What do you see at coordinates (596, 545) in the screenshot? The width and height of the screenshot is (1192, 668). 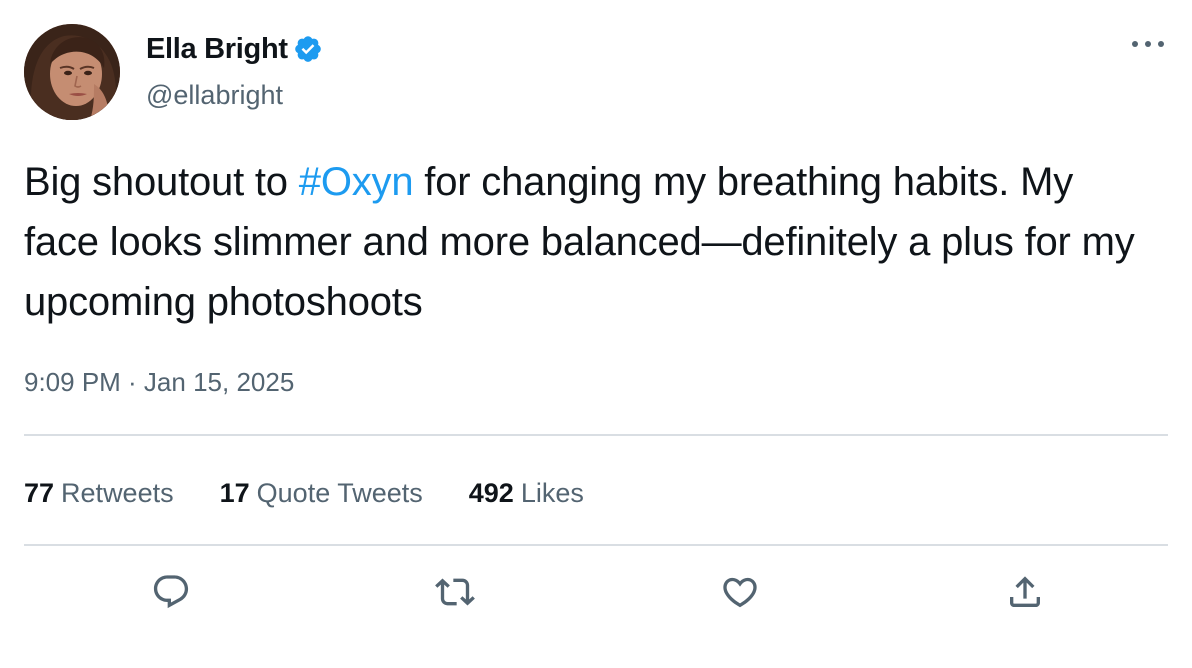 I see `divider-bottom` at bounding box center [596, 545].